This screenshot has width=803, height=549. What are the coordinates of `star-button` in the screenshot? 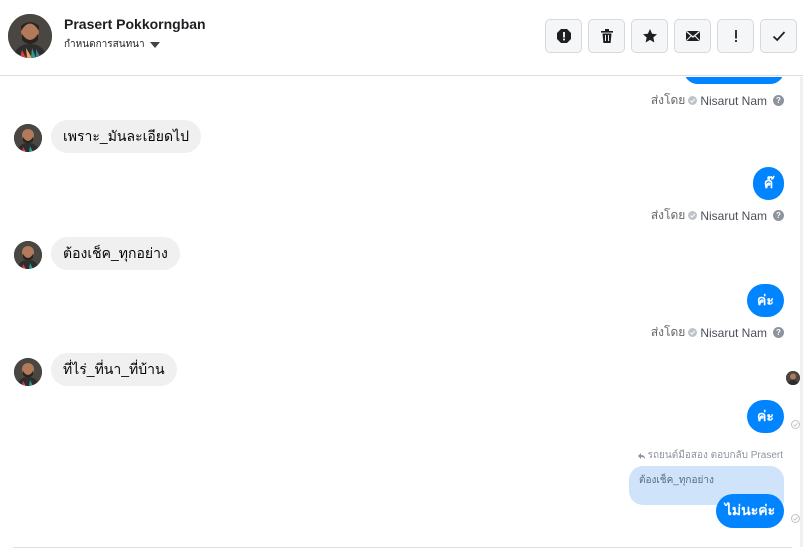 It's located at (649, 36).